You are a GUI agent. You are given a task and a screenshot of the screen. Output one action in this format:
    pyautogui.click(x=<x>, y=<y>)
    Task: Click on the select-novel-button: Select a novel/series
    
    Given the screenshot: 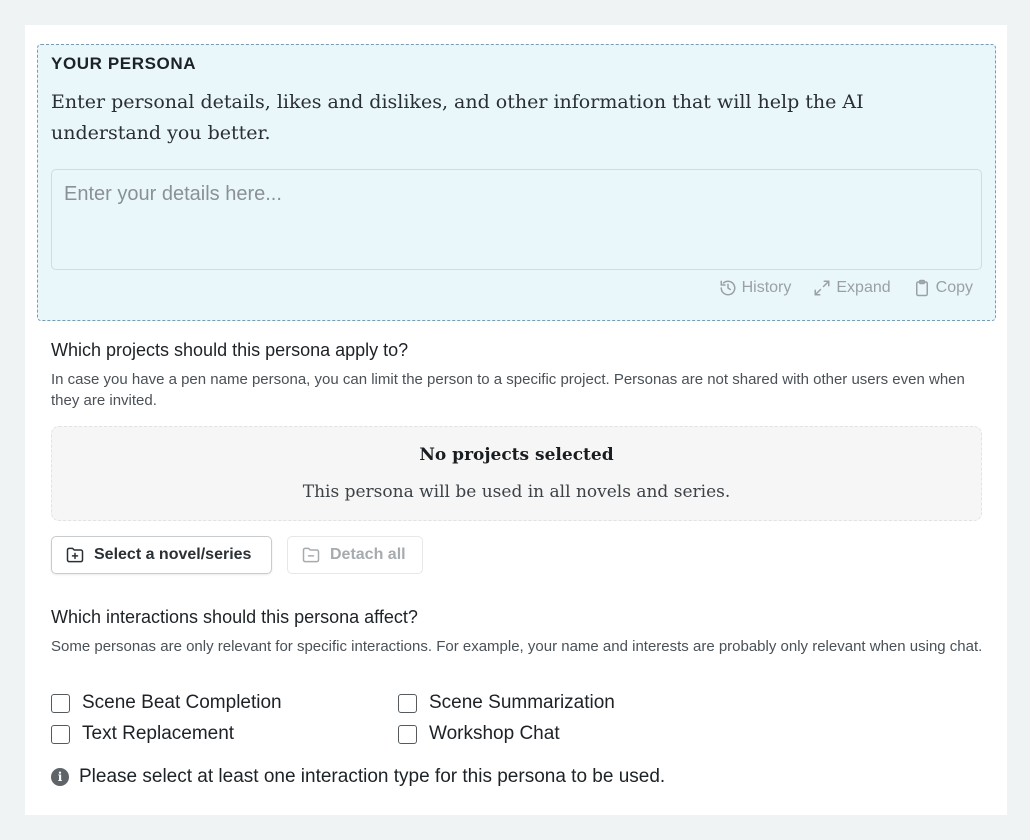 What is the action you would take?
    pyautogui.click(x=161, y=555)
    